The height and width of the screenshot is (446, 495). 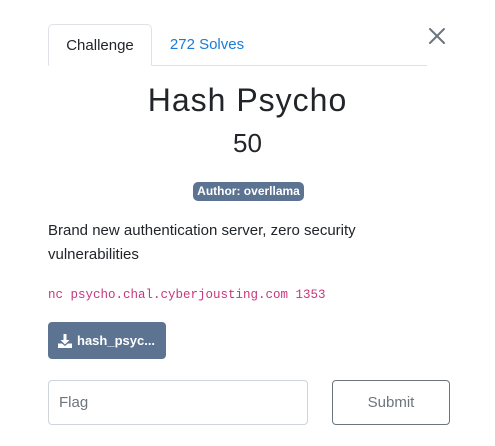 What do you see at coordinates (391, 402) in the screenshot?
I see `submit-button: Submit` at bounding box center [391, 402].